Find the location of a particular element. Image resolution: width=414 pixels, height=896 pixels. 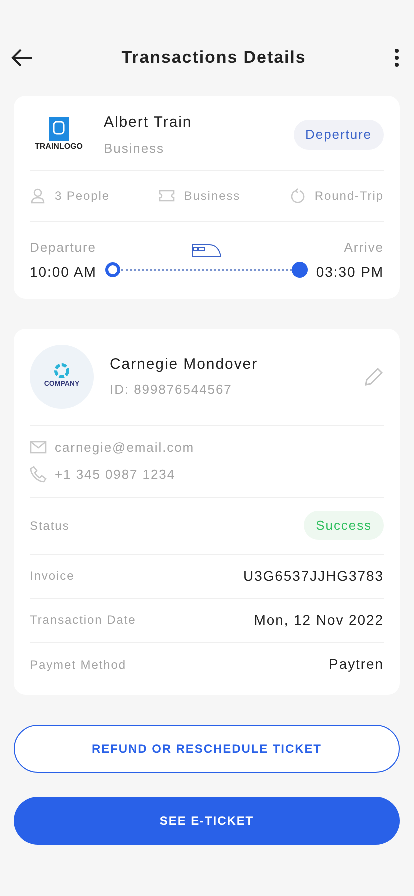

train-logo-icon is located at coordinates (59, 129).